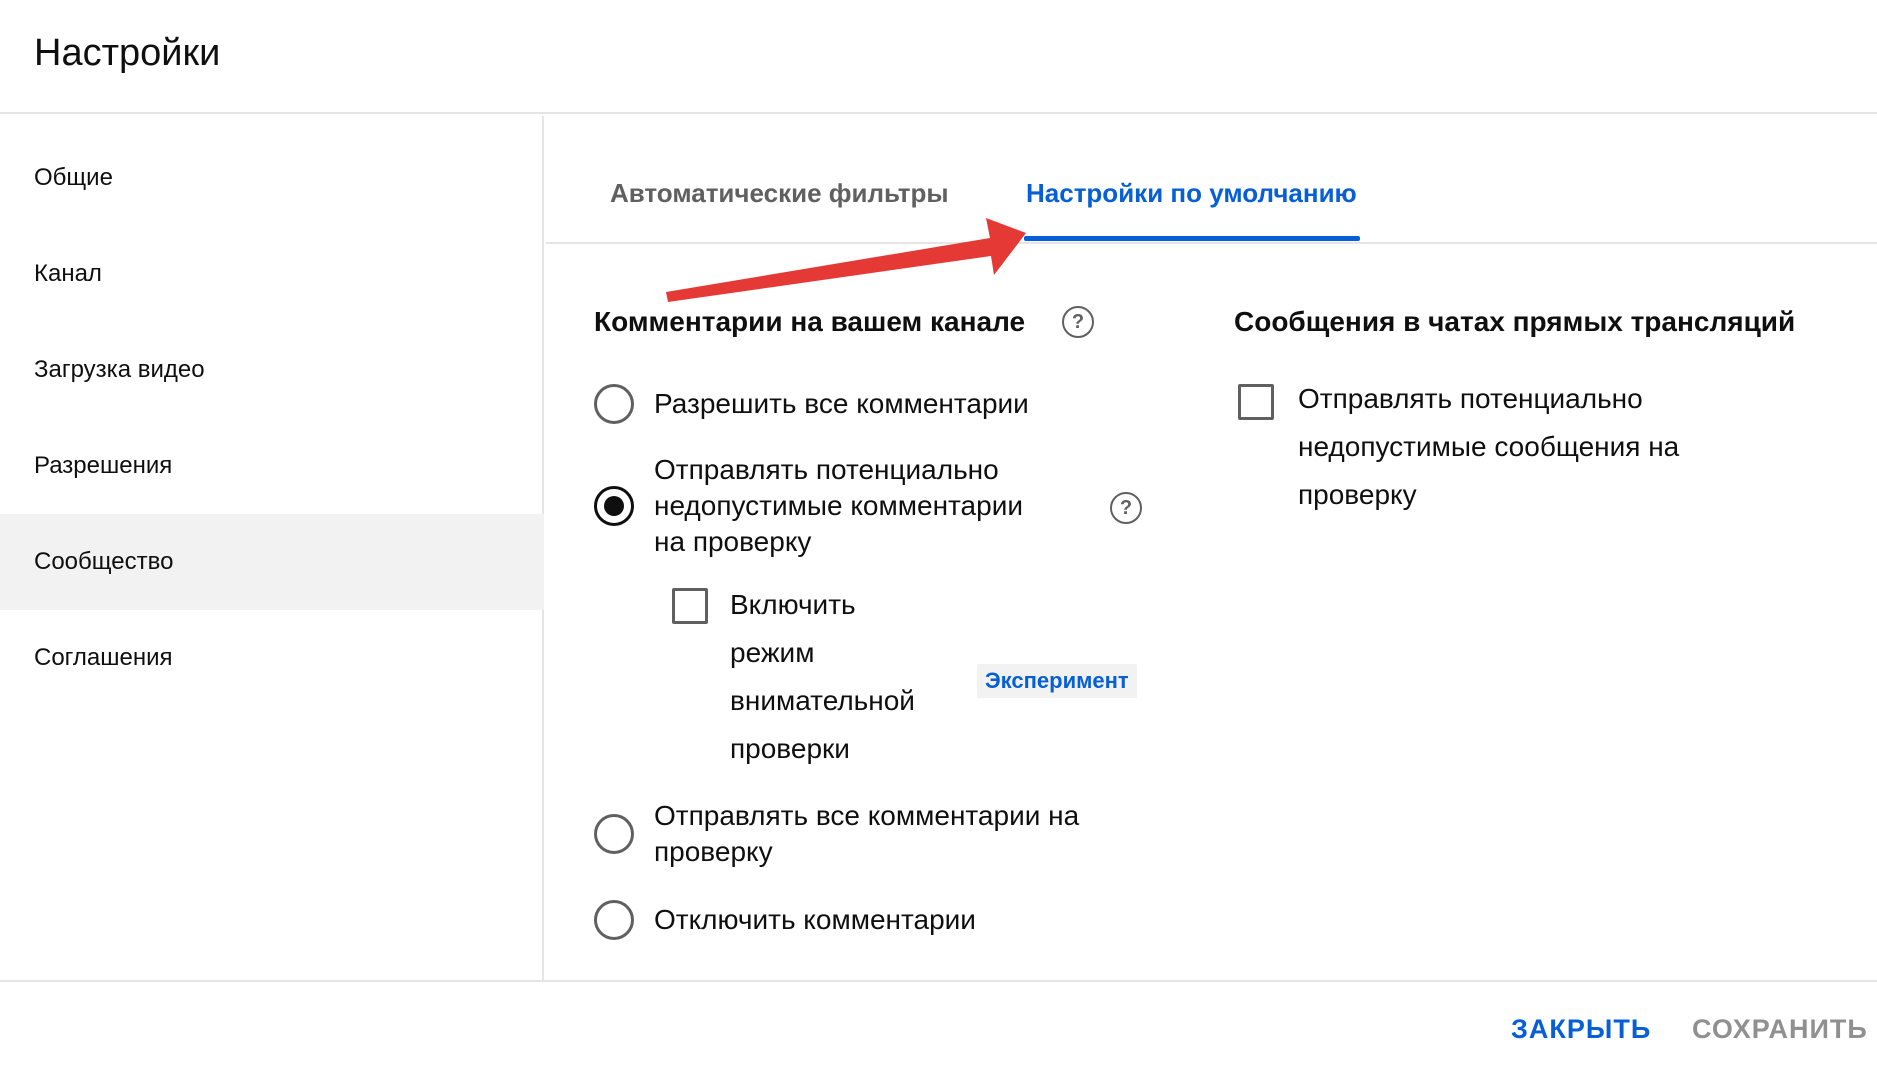 This screenshot has height=1069, width=1877. What do you see at coordinates (793, 604) in the screenshot?
I see `label-line: Включить` at bounding box center [793, 604].